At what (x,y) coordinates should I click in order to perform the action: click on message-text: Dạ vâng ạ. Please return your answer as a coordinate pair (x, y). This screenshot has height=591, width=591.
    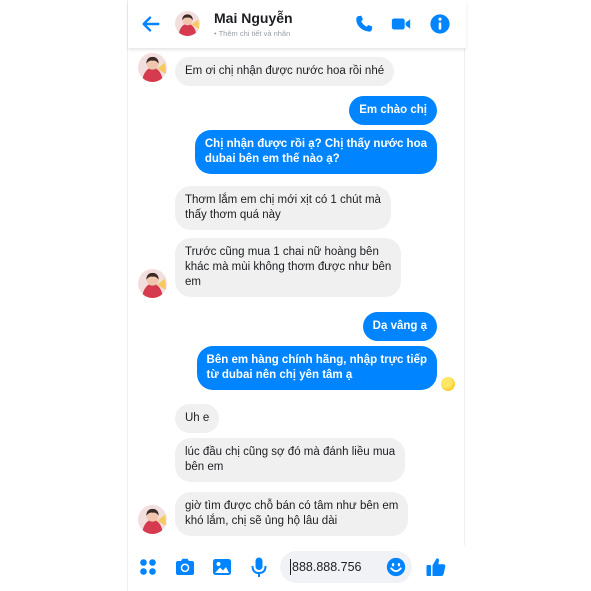
    Looking at the image, I should click on (399, 326).